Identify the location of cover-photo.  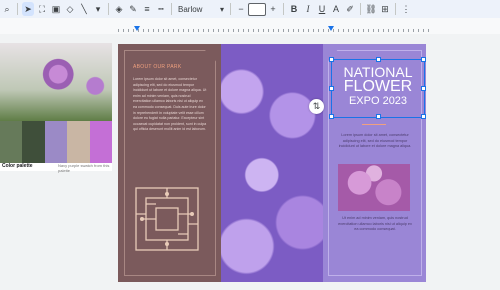
(374, 187).